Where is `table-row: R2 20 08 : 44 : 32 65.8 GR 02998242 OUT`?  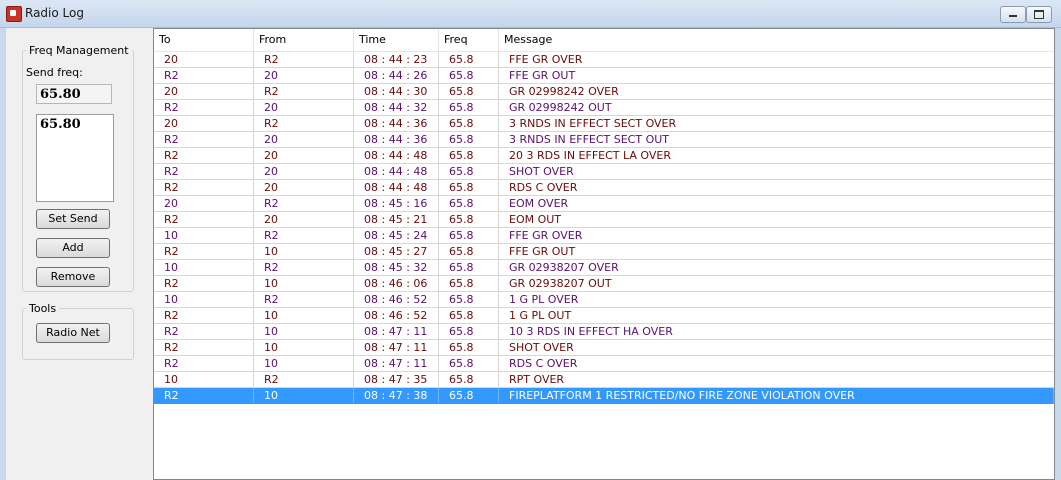
table-row: R2 20 08 : 44 : 32 65.8 GR 02998242 OUT is located at coordinates (604, 108).